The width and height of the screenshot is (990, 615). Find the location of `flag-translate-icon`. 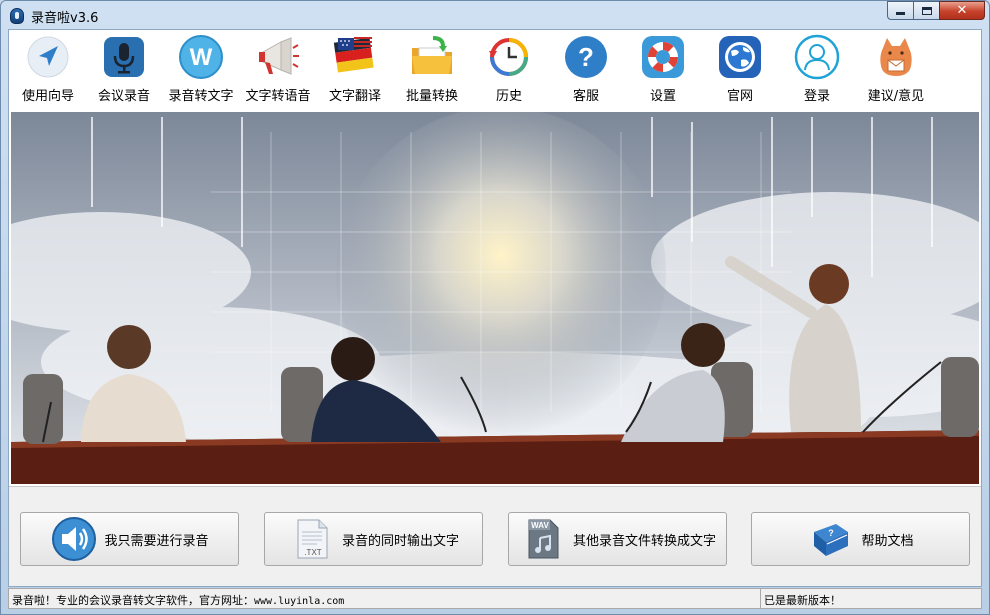

flag-translate-icon is located at coordinates (355, 57).